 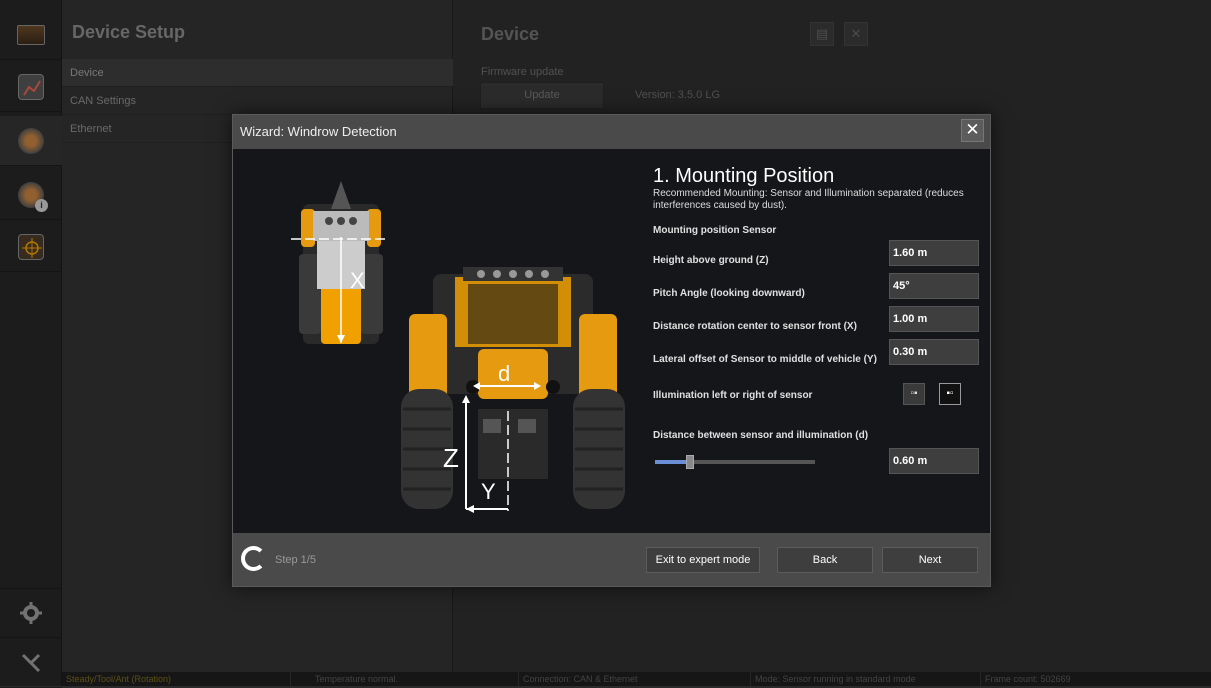 What do you see at coordinates (451, 458) in the screenshot?
I see `diagram-label-z: Z` at bounding box center [451, 458].